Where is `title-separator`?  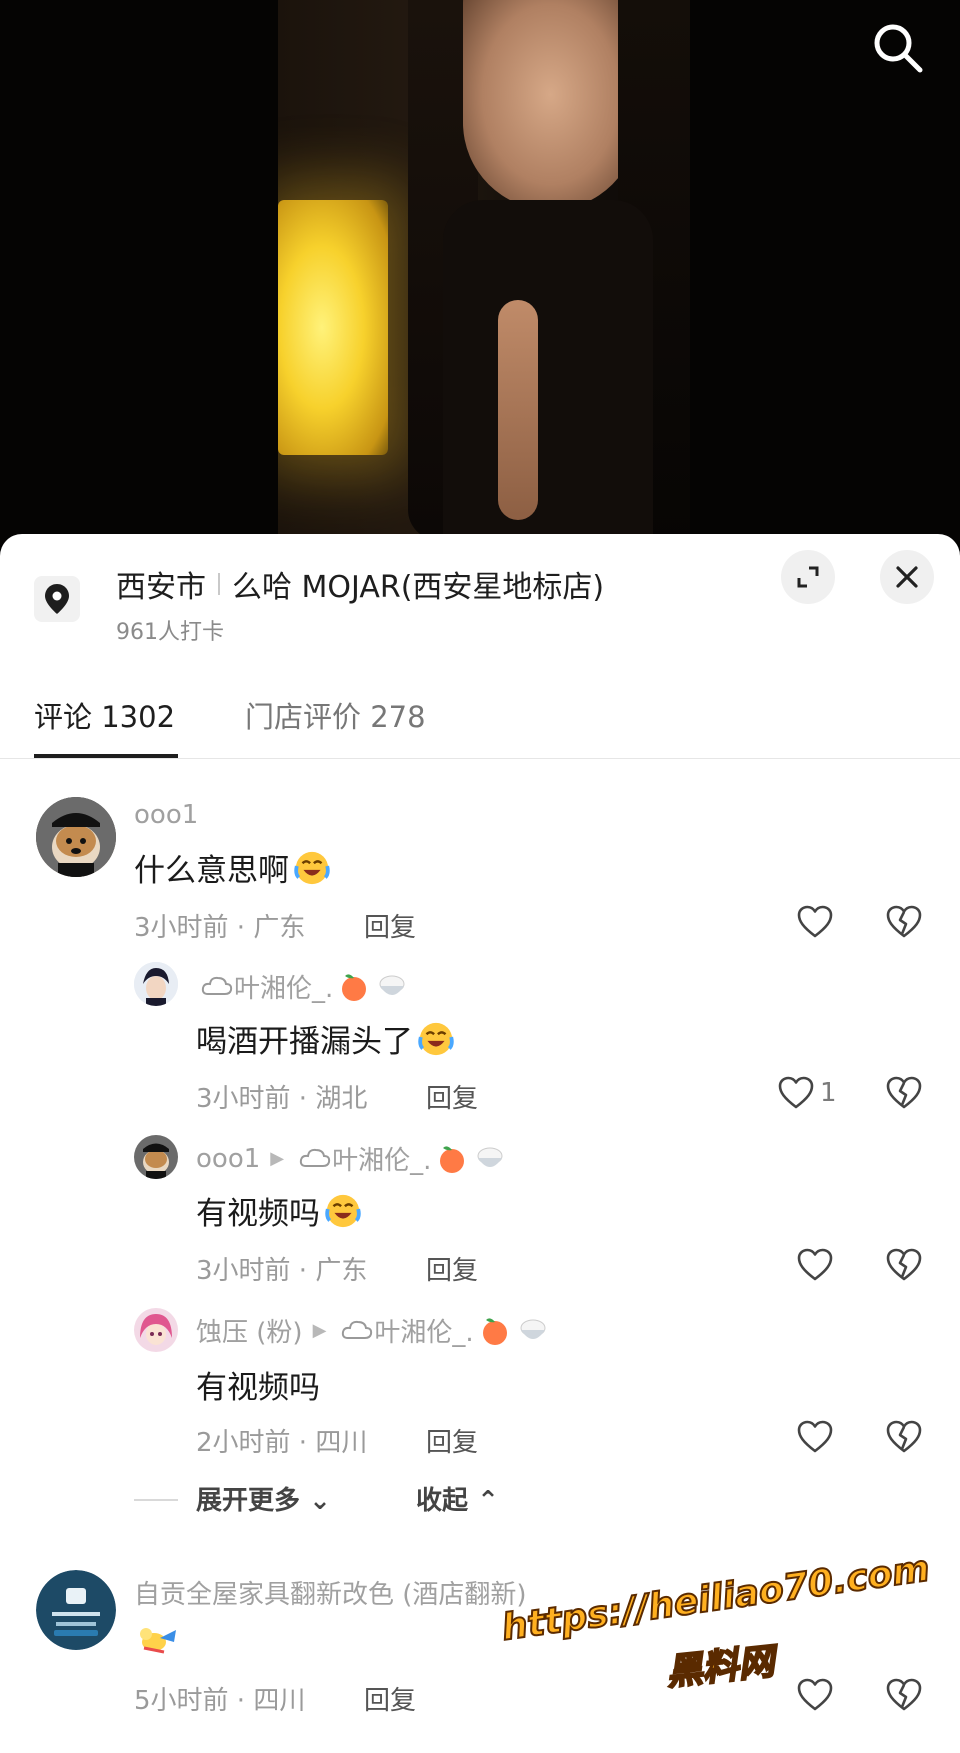
title-separator is located at coordinates (219, 584).